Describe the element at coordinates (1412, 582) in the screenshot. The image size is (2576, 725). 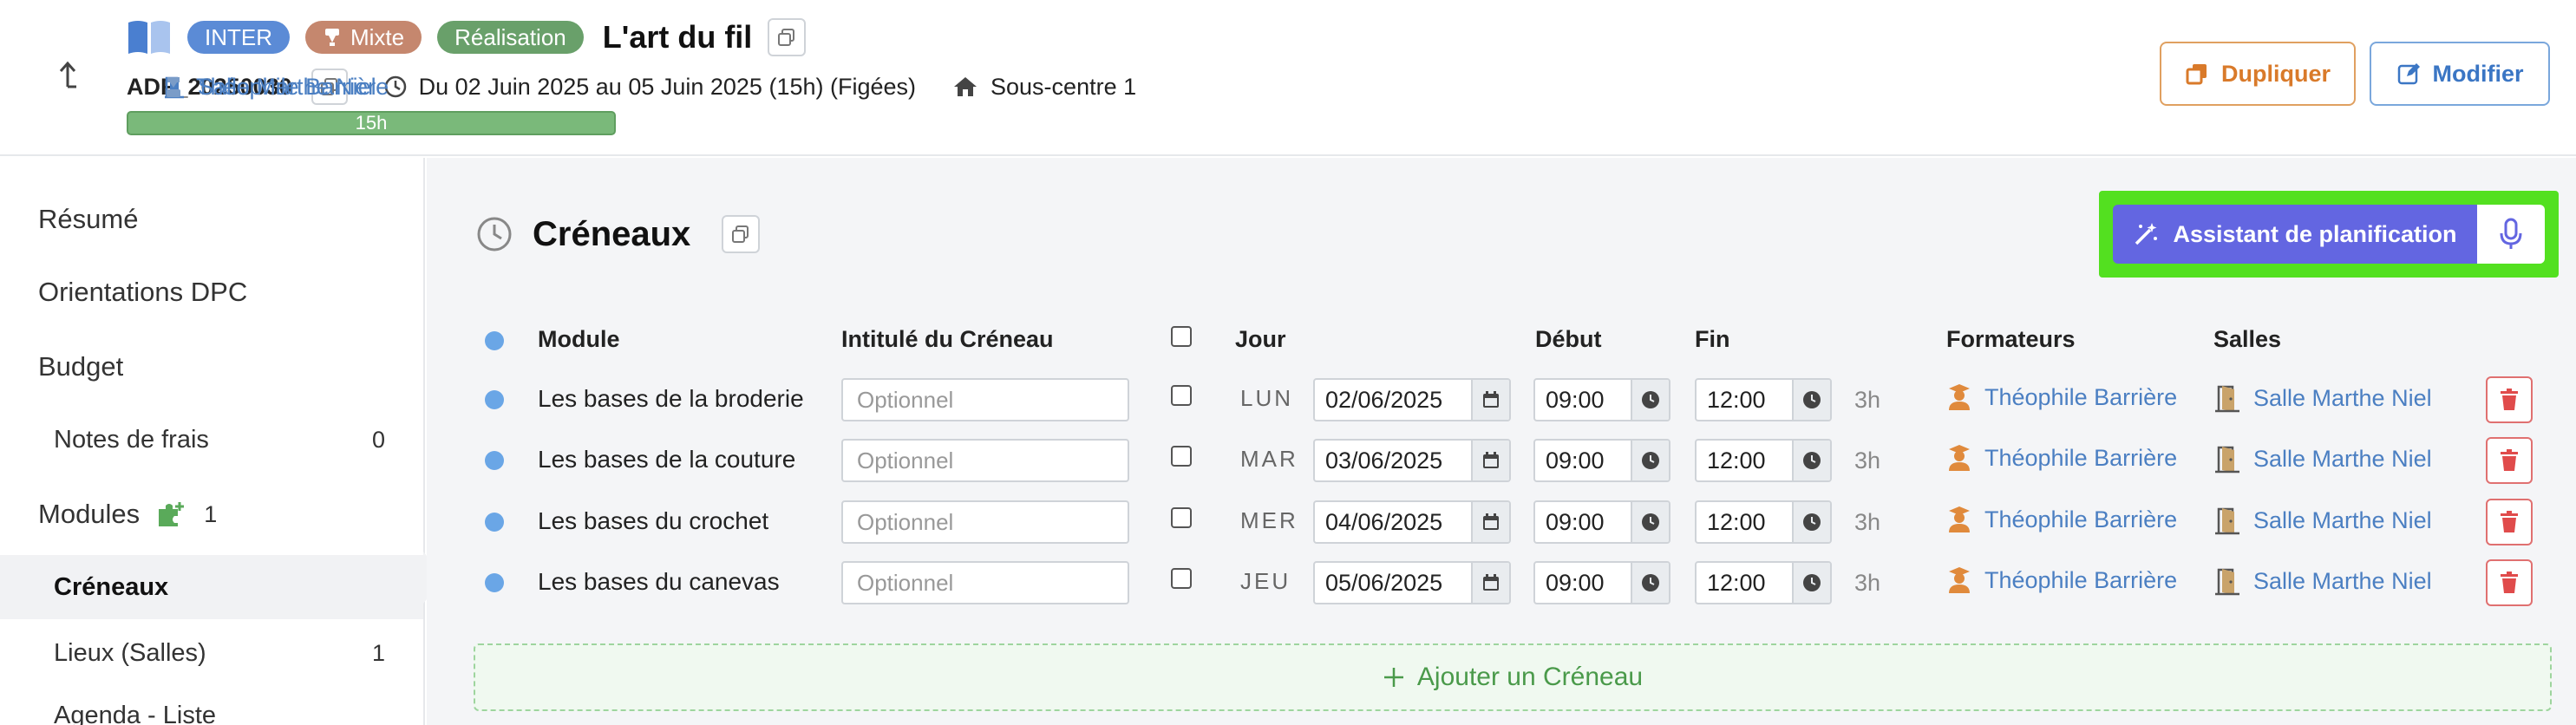
I see `date-field: 05/06/2025` at that location.